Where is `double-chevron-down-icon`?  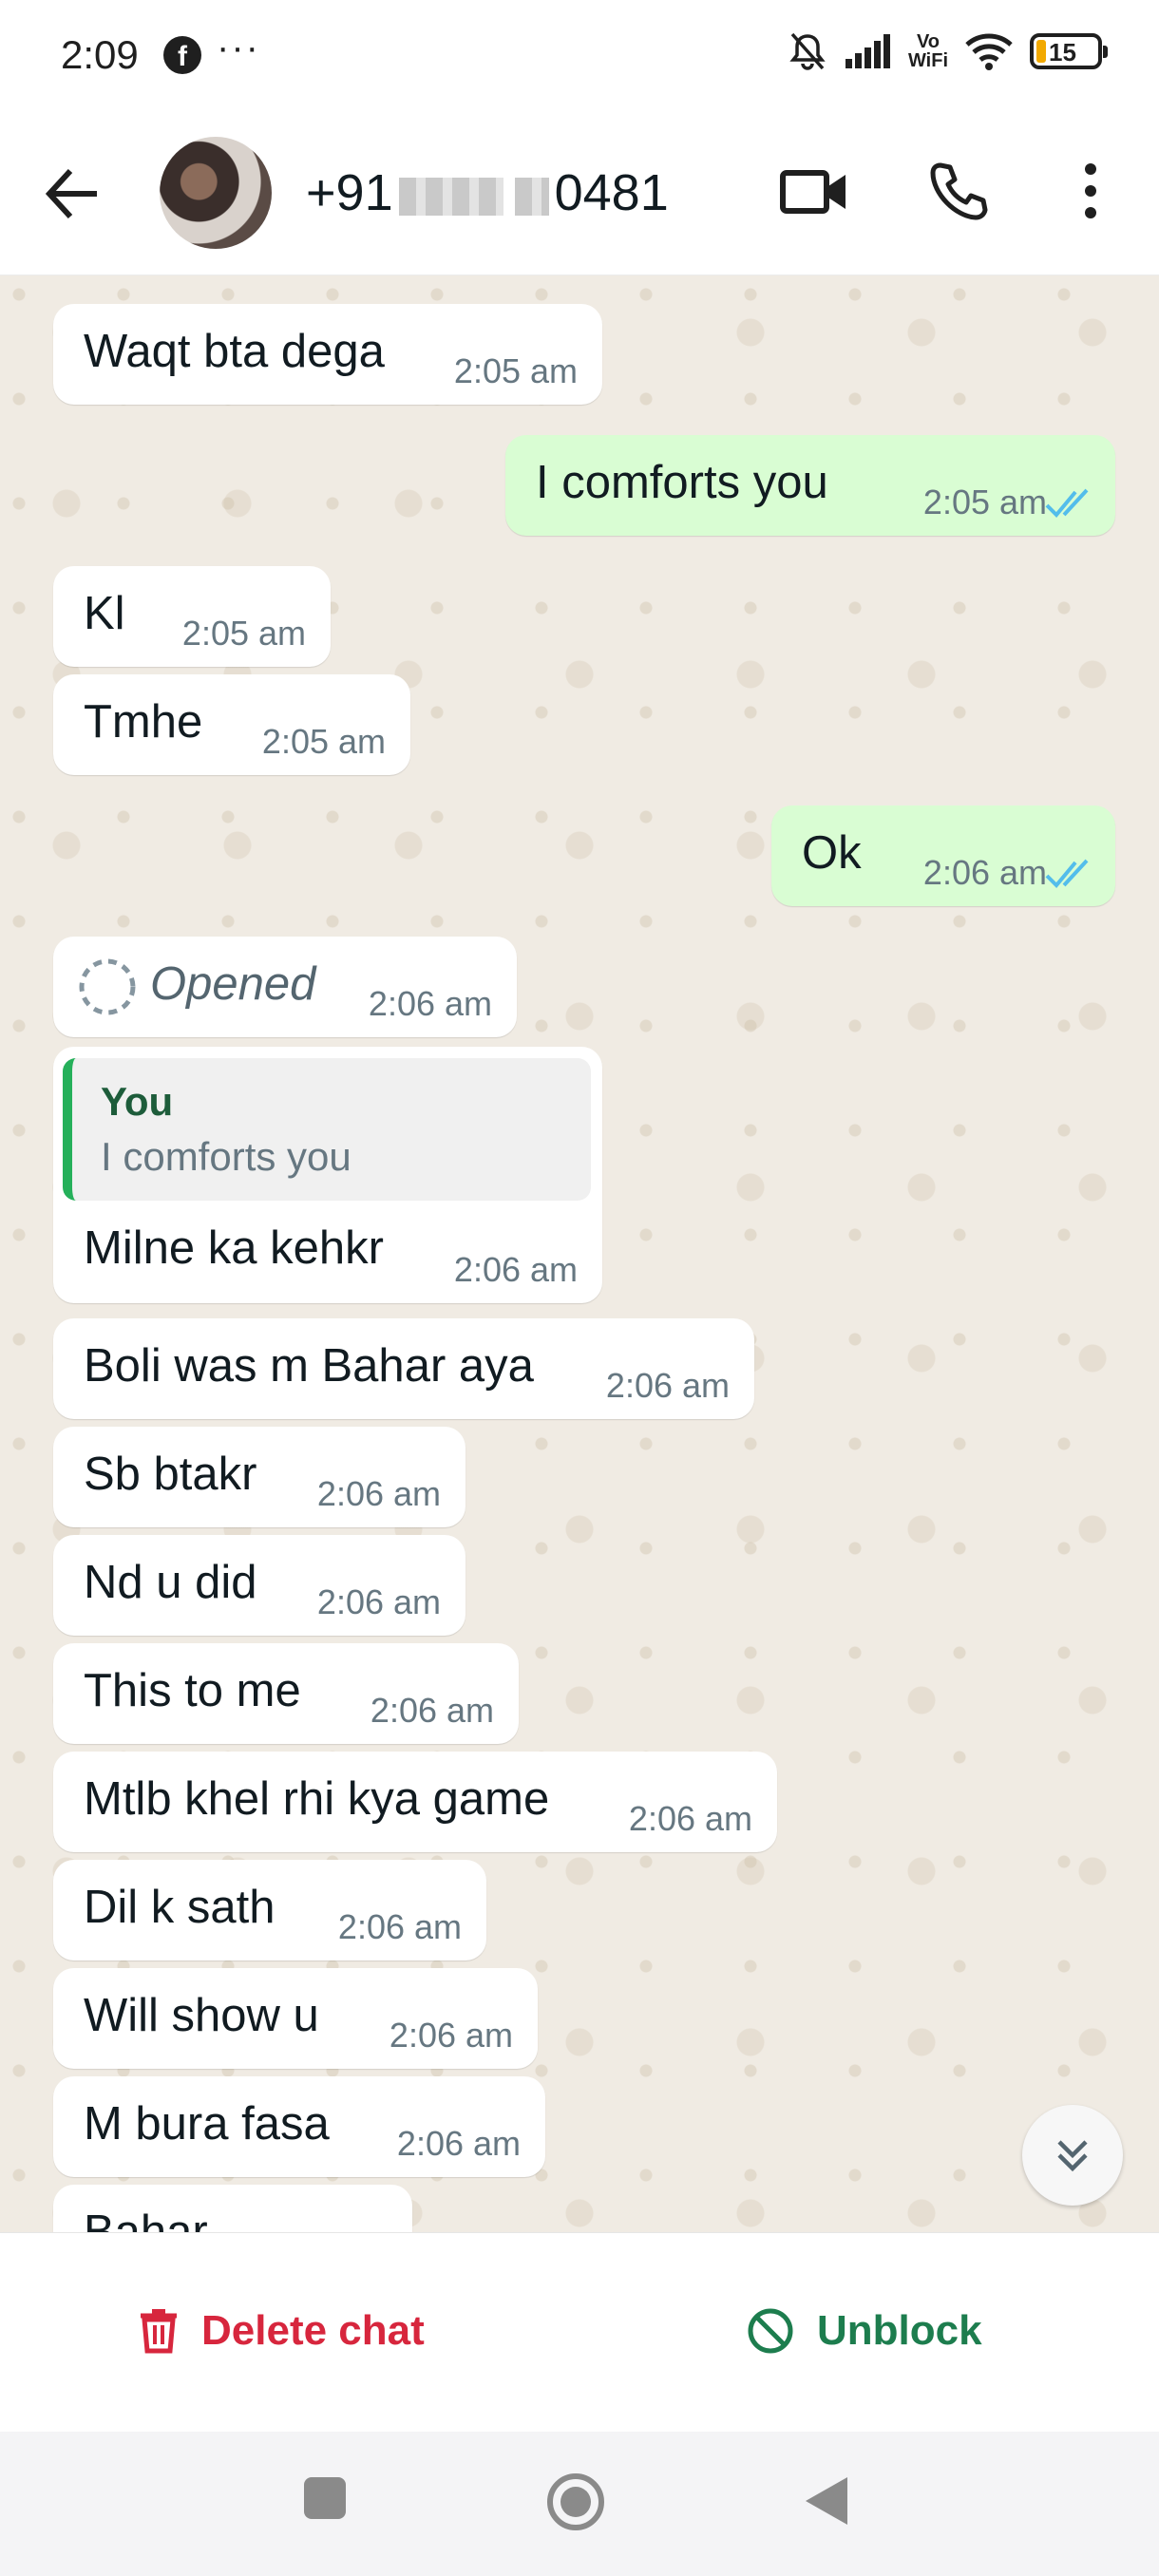
double-chevron-down-icon is located at coordinates (1072, 2156).